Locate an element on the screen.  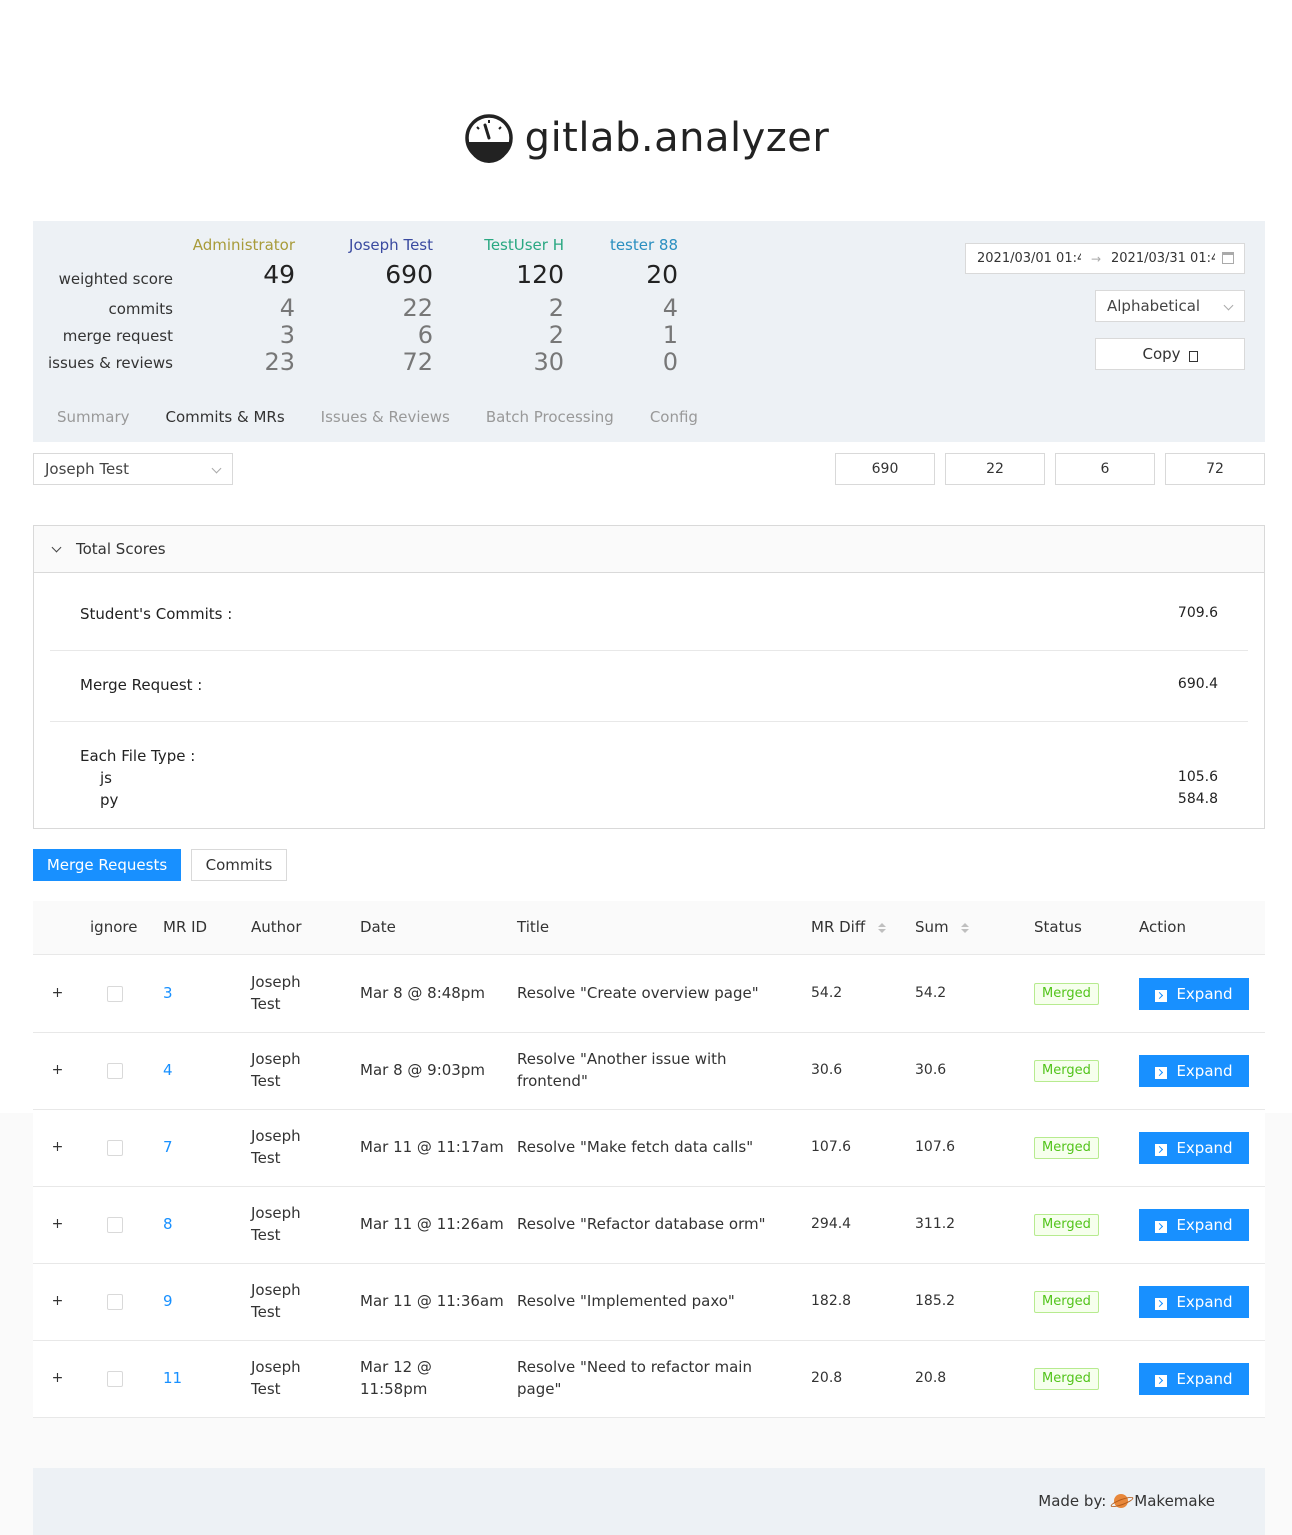
sum-value: 54.2 is located at coordinates (931, 993).